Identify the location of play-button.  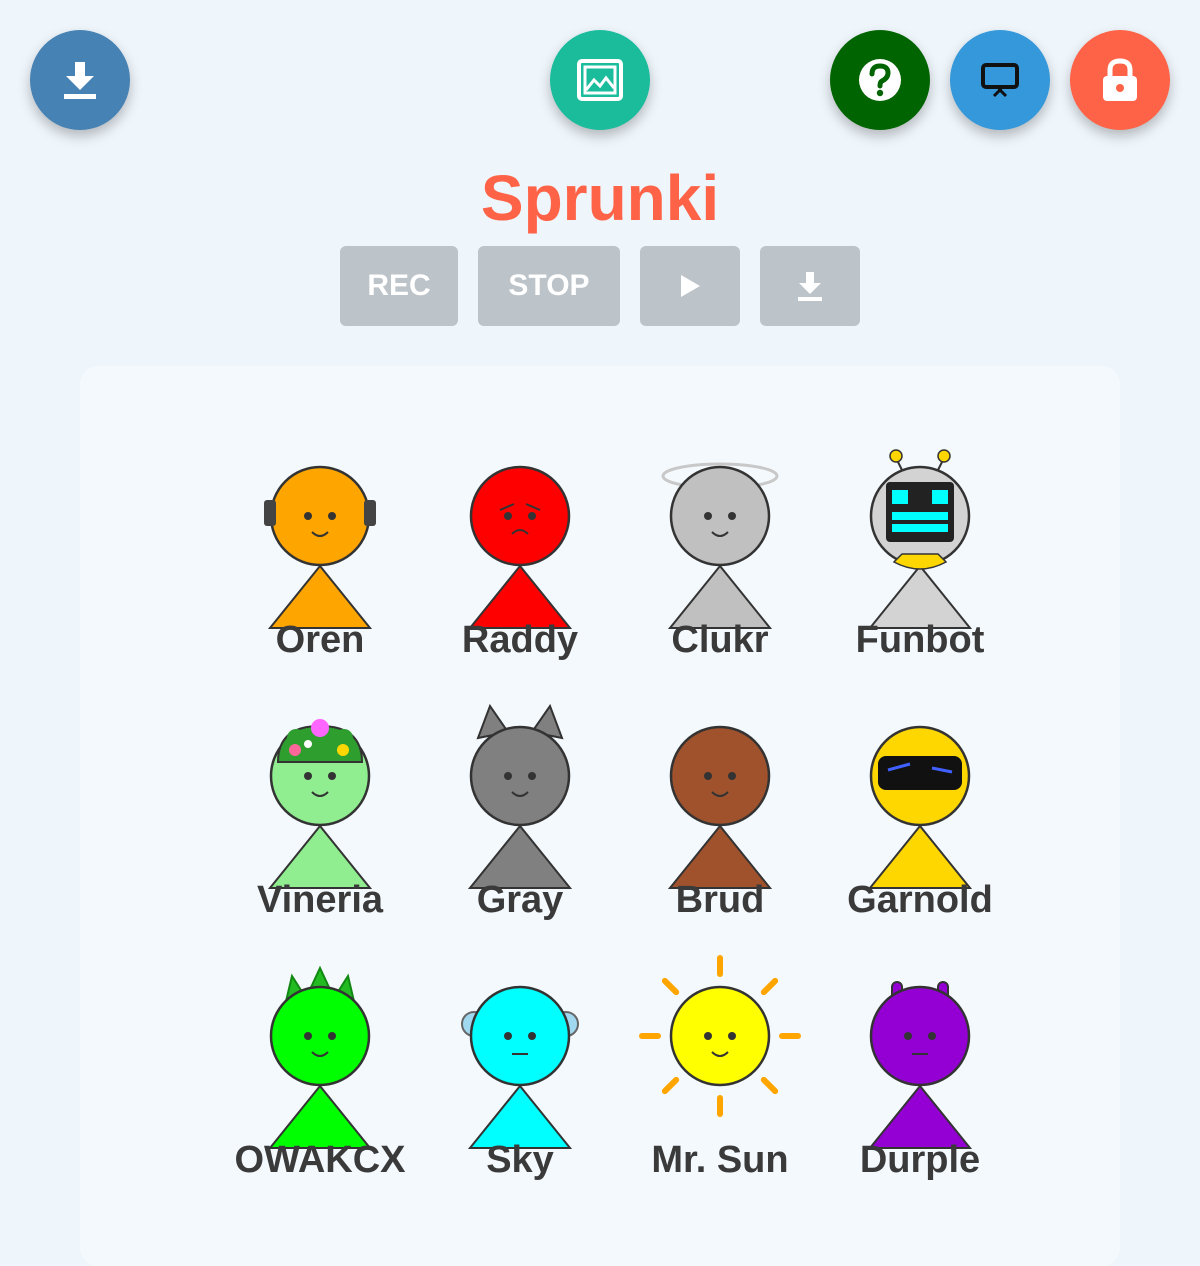
(690, 286).